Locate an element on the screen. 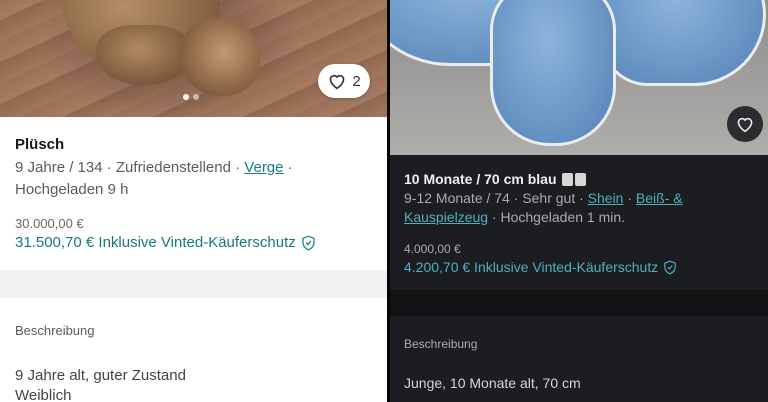 The width and height of the screenshot is (768, 402). description-line: Weiblich is located at coordinates (43, 394).